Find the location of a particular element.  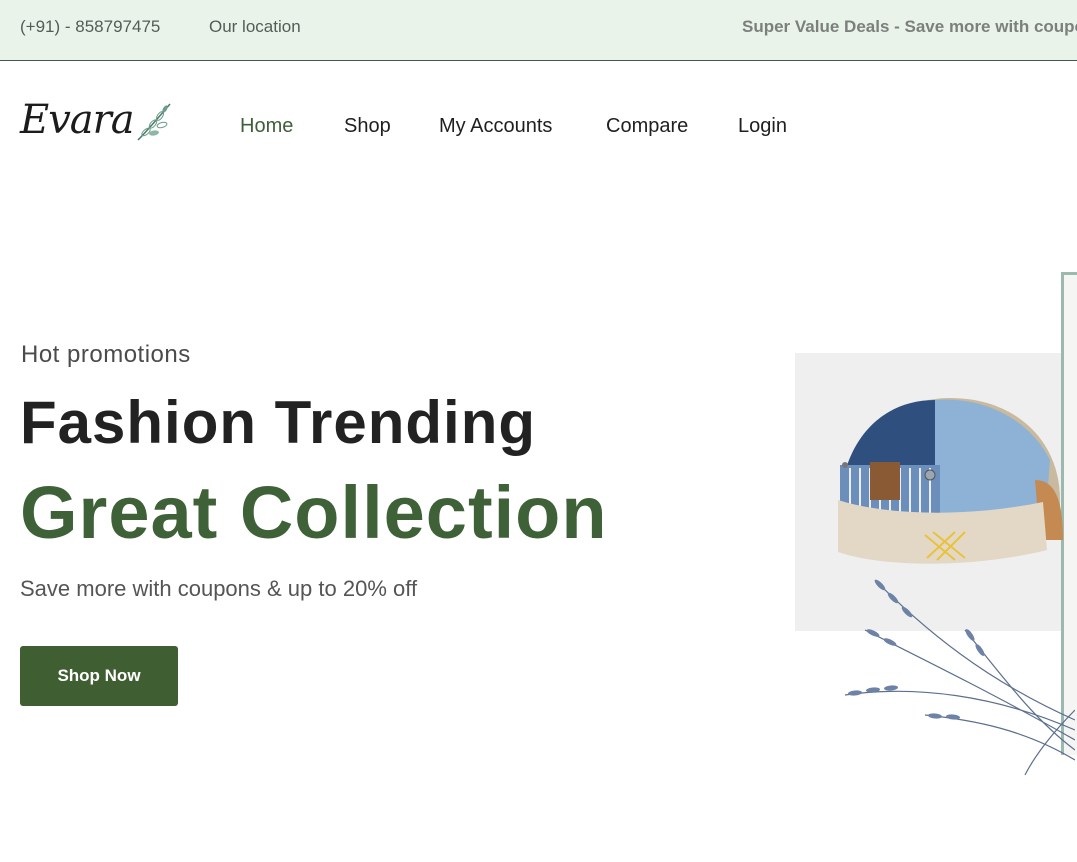

leaf-icon is located at coordinates (154, 122).